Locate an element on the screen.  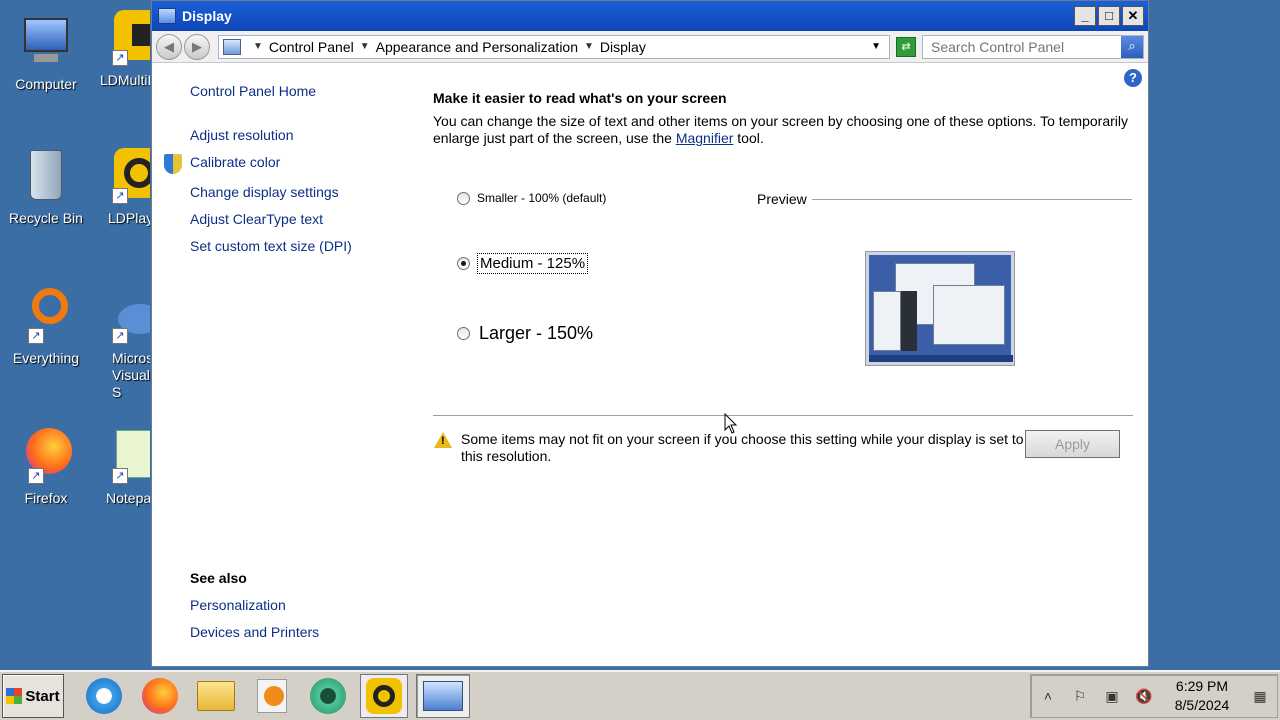
clock: 6:29 PM 8/5/2024 is located at coordinates (1202, 696).